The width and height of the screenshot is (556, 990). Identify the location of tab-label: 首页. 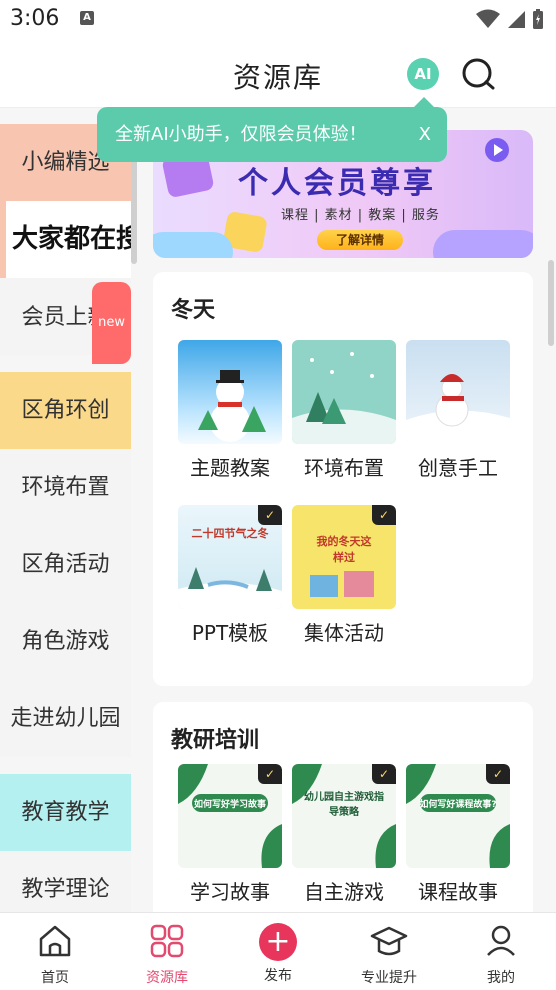
(55, 978).